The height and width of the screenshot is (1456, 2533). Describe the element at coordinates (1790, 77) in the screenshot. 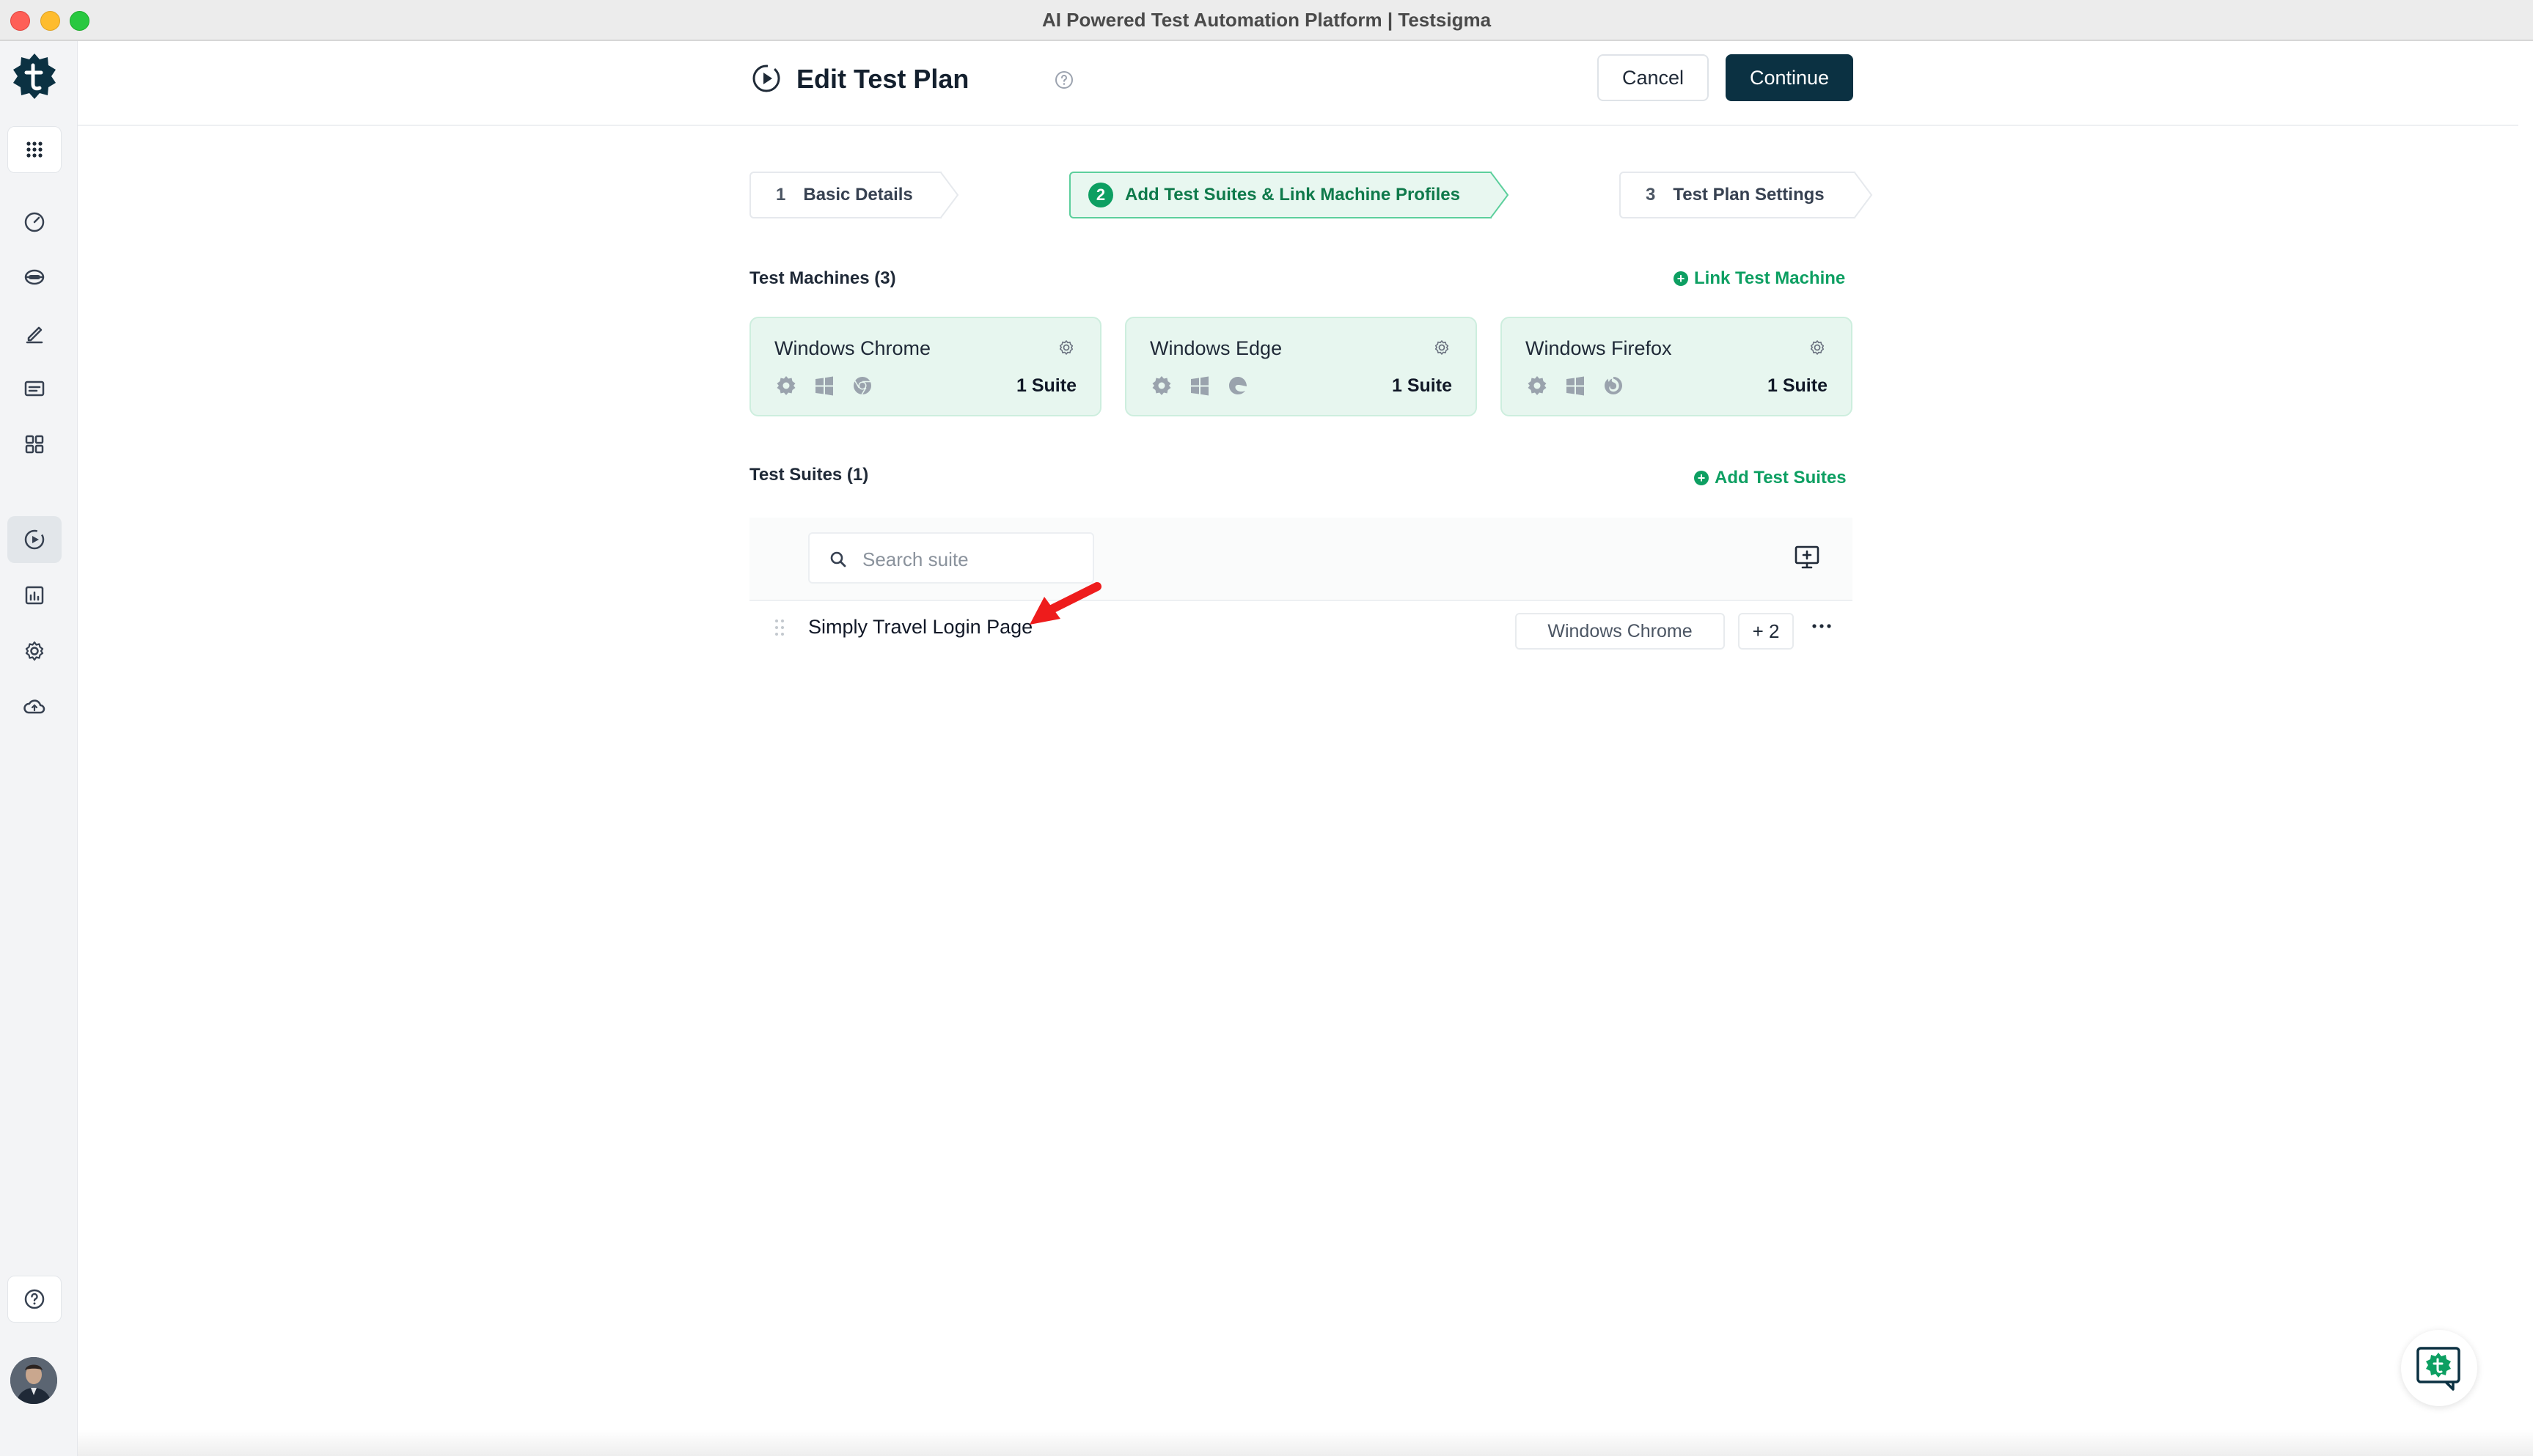

I see `continue-button: Continue` at that location.